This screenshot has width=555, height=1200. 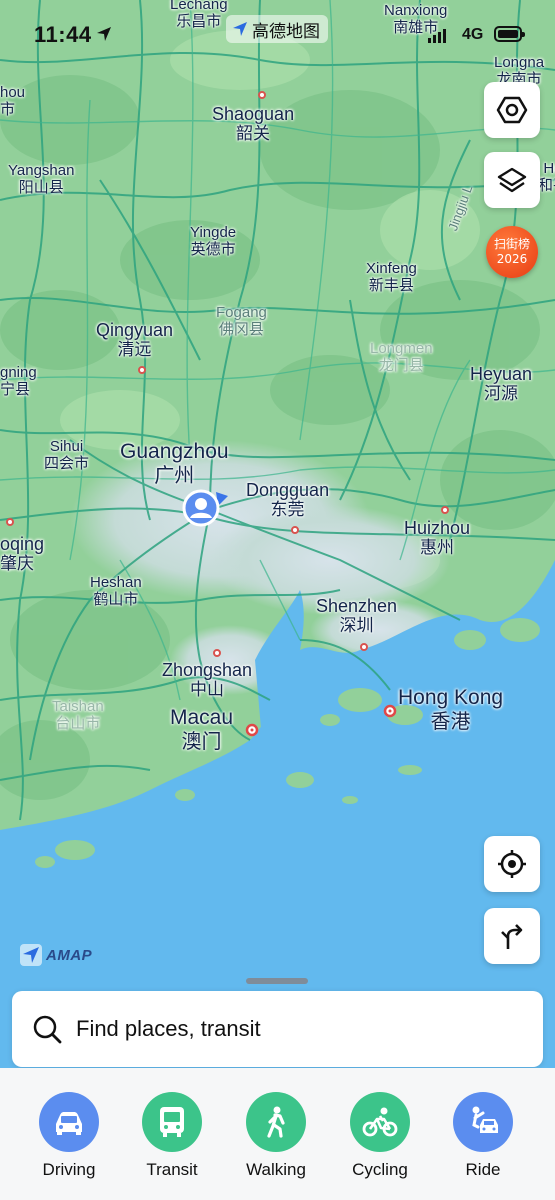 What do you see at coordinates (69, 1122) in the screenshot?
I see `car-icon` at bounding box center [69, 1122].